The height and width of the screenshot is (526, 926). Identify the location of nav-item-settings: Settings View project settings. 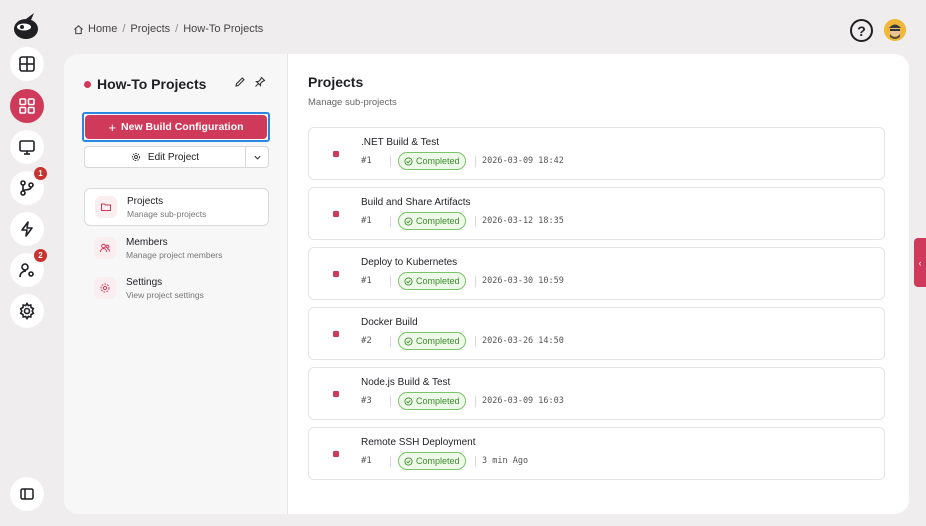
(176, 288).